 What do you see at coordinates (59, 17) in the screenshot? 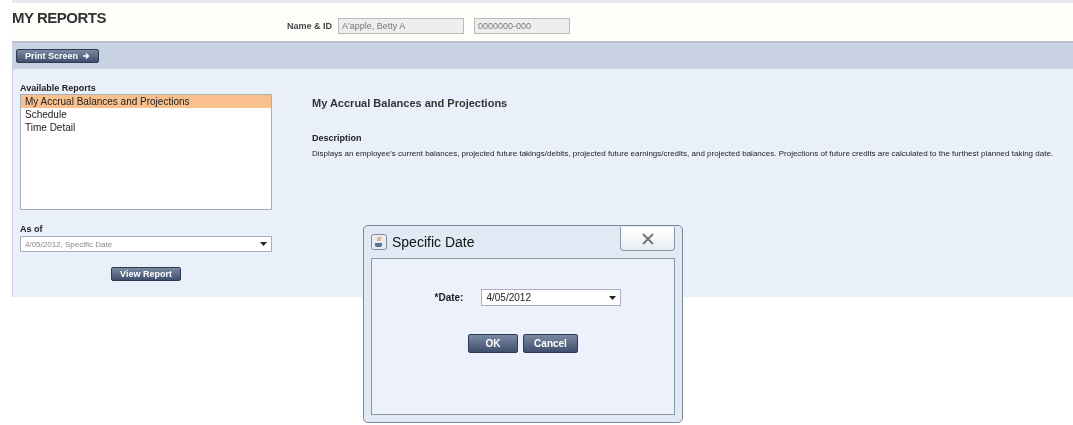
I see `page-title: MY REPORTS` at bounding box center [59, 17].